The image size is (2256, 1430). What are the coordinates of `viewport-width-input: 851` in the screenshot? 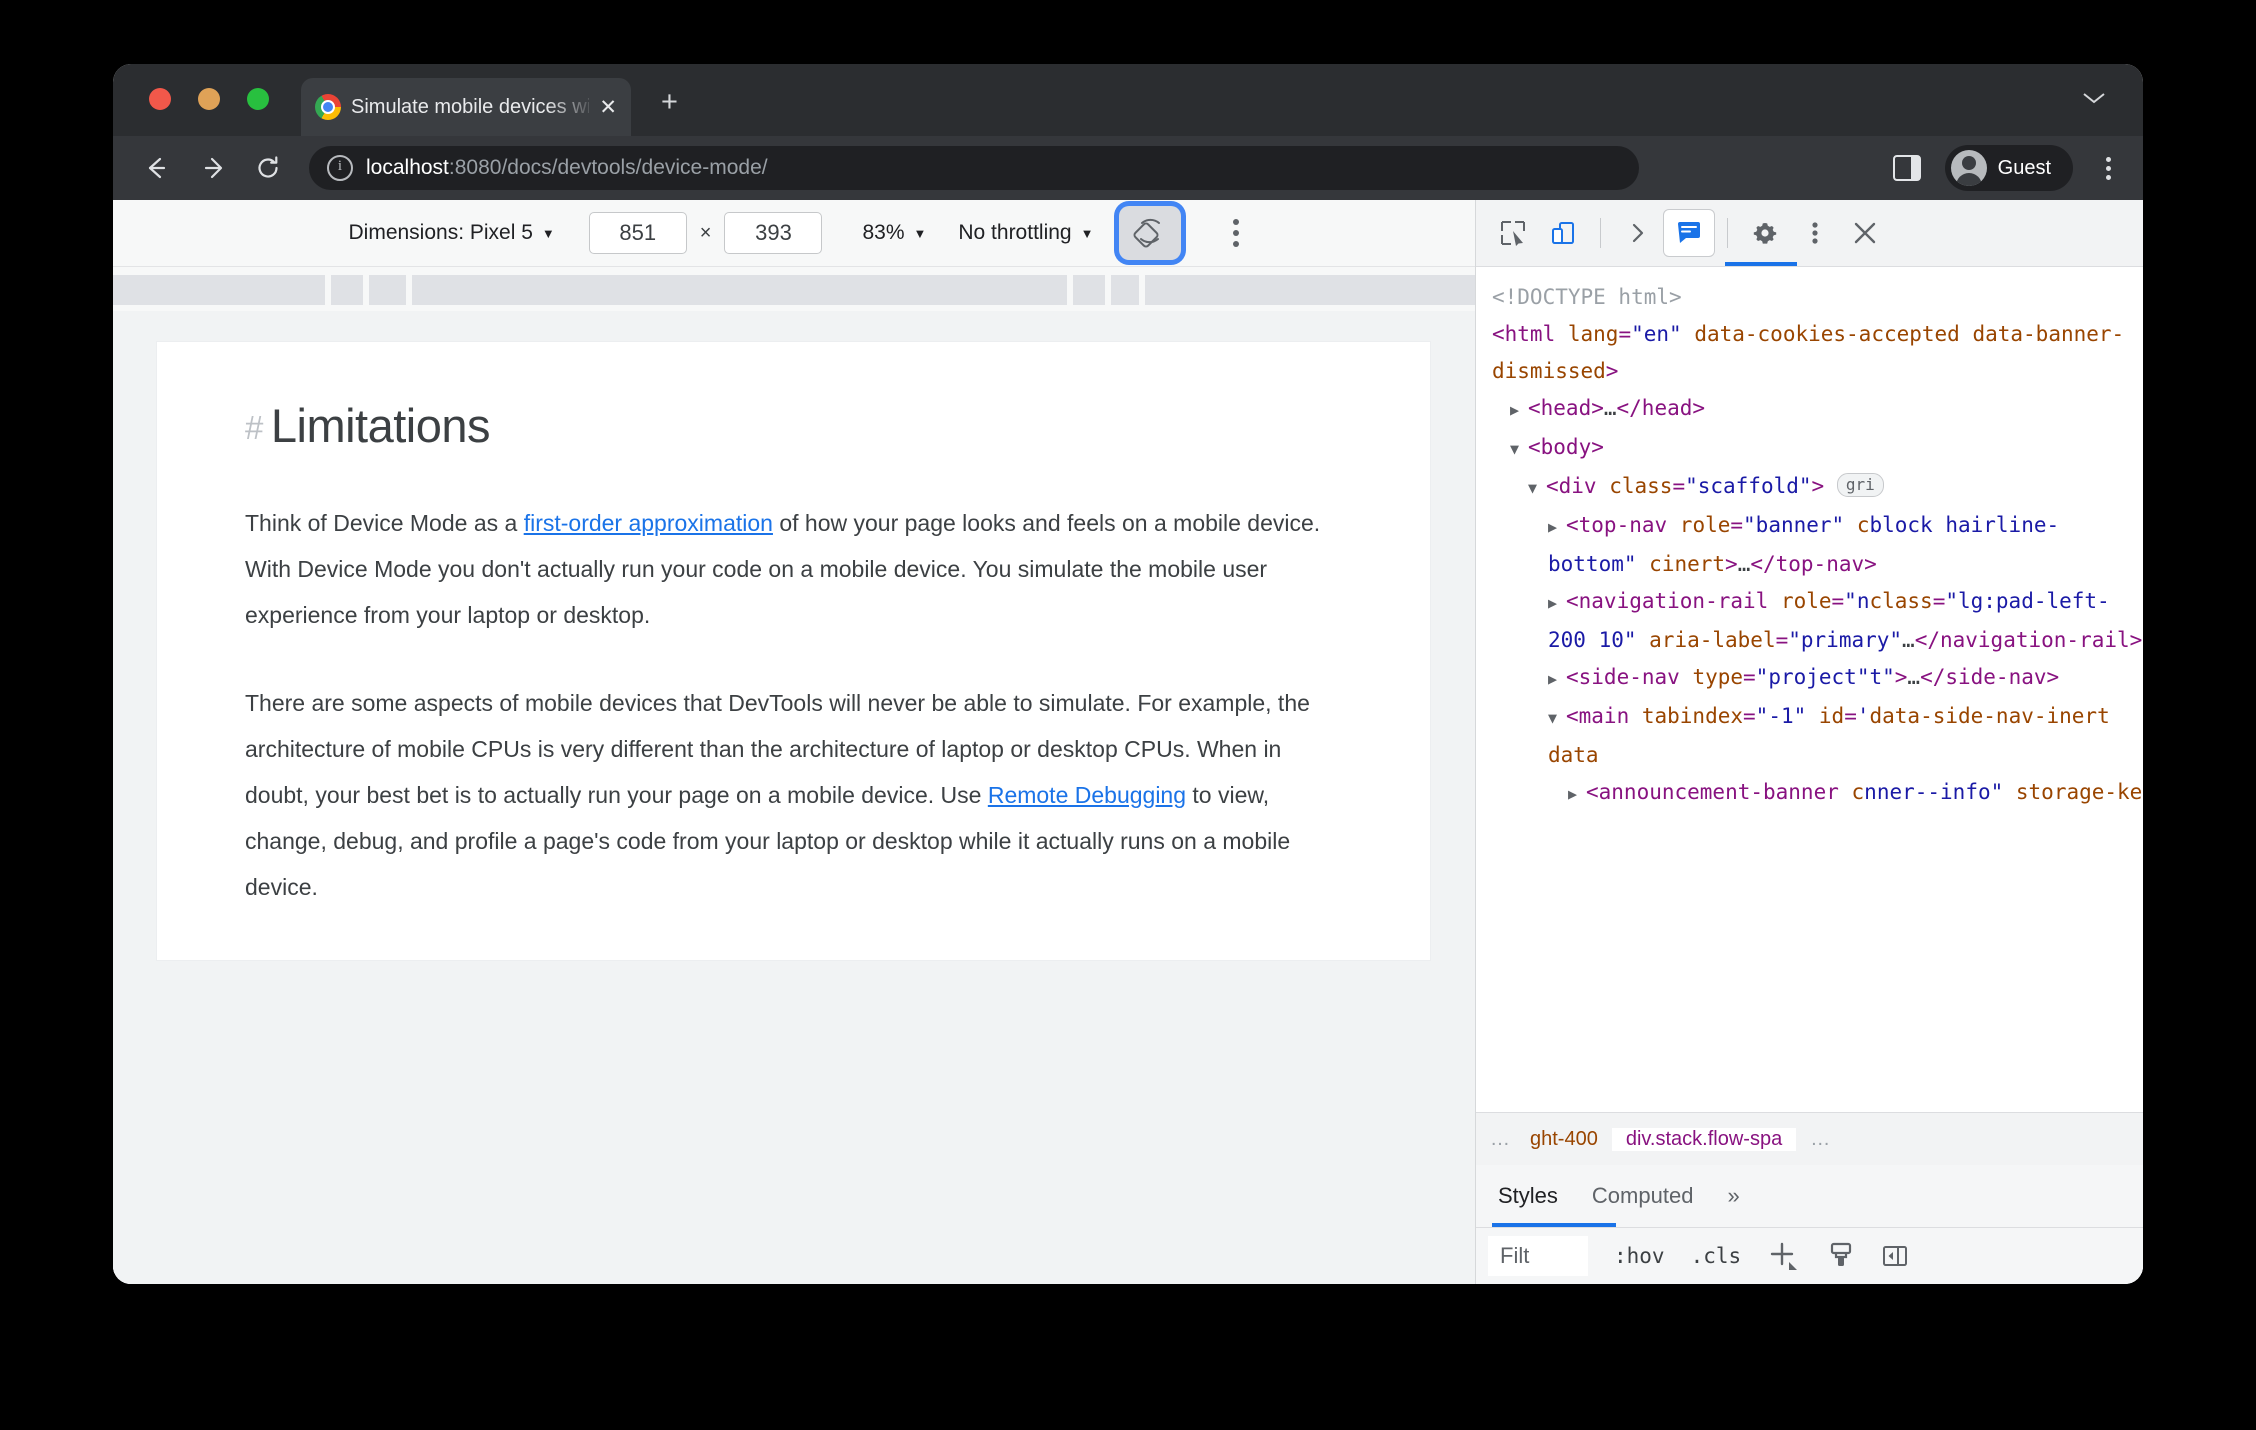 It's located at (637, 233).